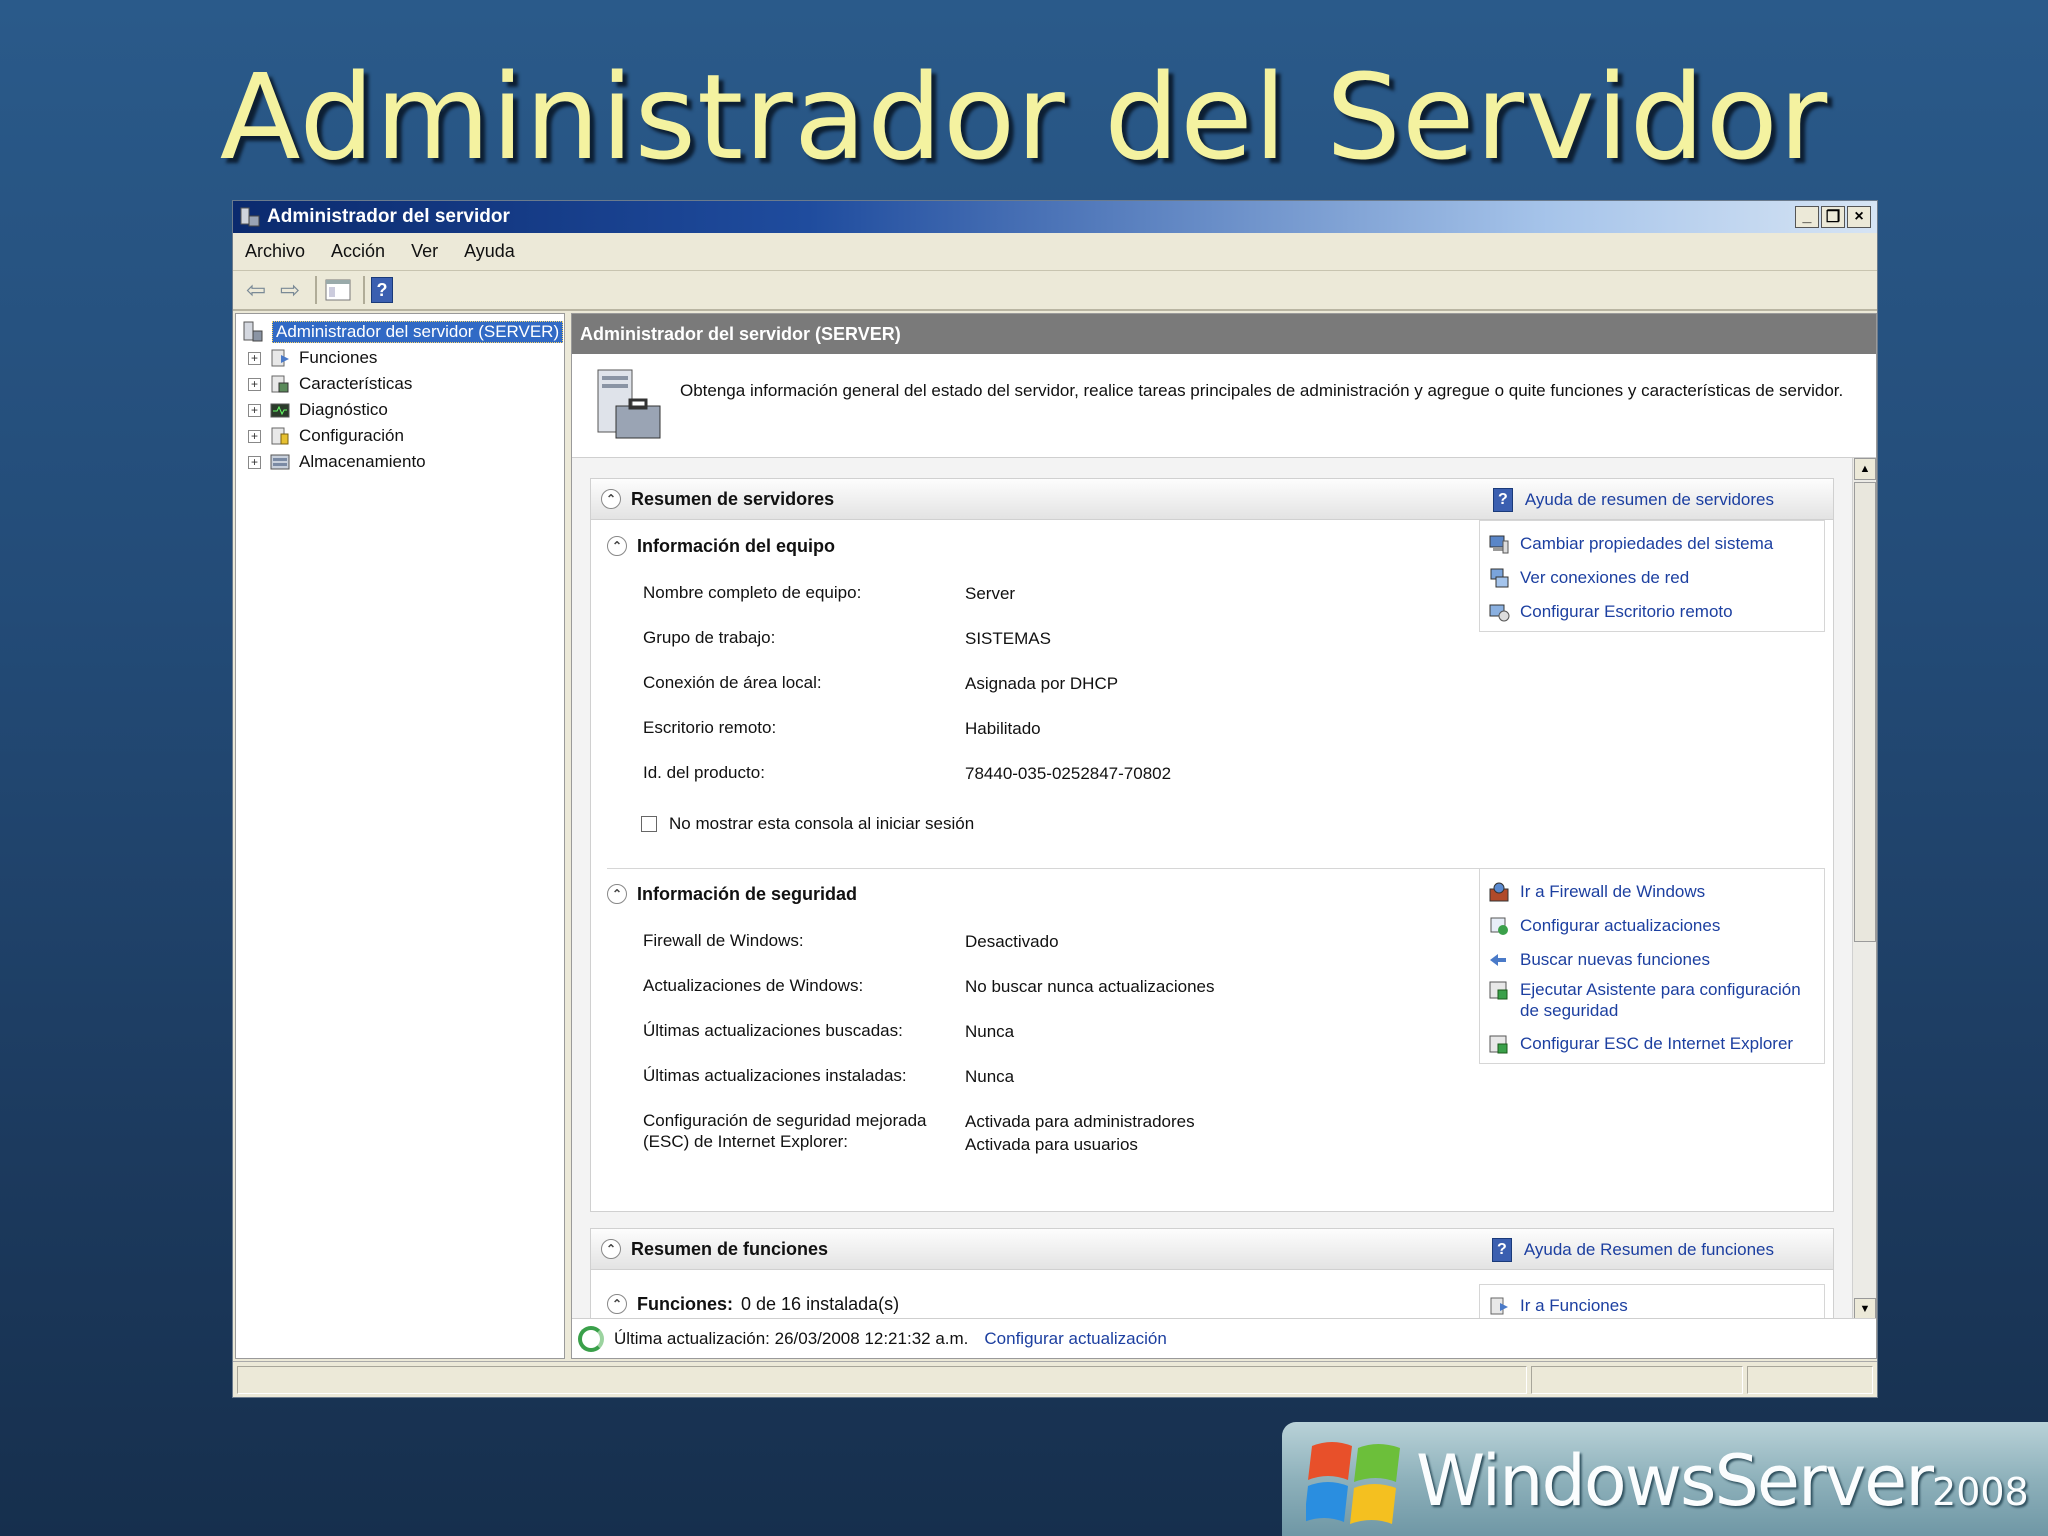 This screenshot has height=1536, width=2048. I want to click on status-cell, so click(882, 1380).